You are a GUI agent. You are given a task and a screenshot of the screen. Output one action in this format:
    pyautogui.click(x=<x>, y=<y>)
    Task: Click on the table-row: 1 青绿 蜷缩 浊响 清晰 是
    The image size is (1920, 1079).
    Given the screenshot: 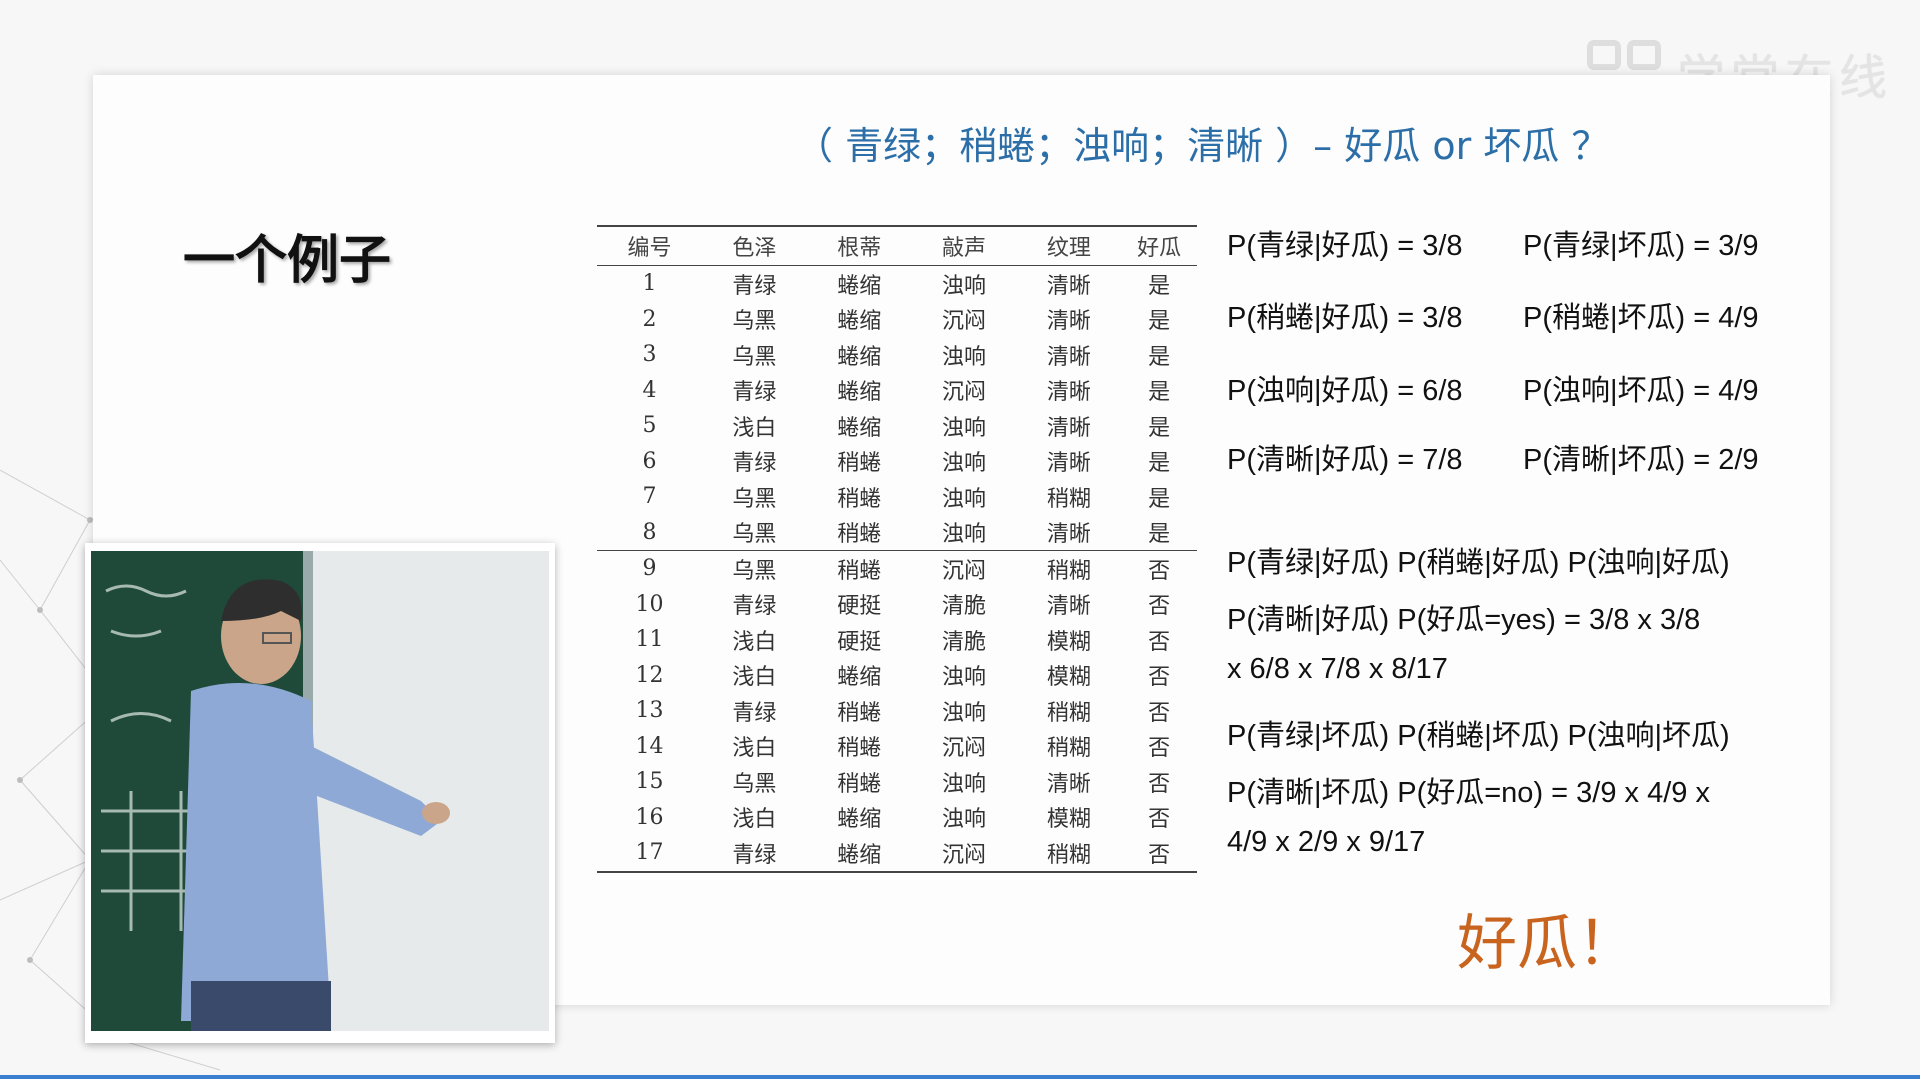 What is the action you would take?
    pyautogui.click(x=897, y=284)
    